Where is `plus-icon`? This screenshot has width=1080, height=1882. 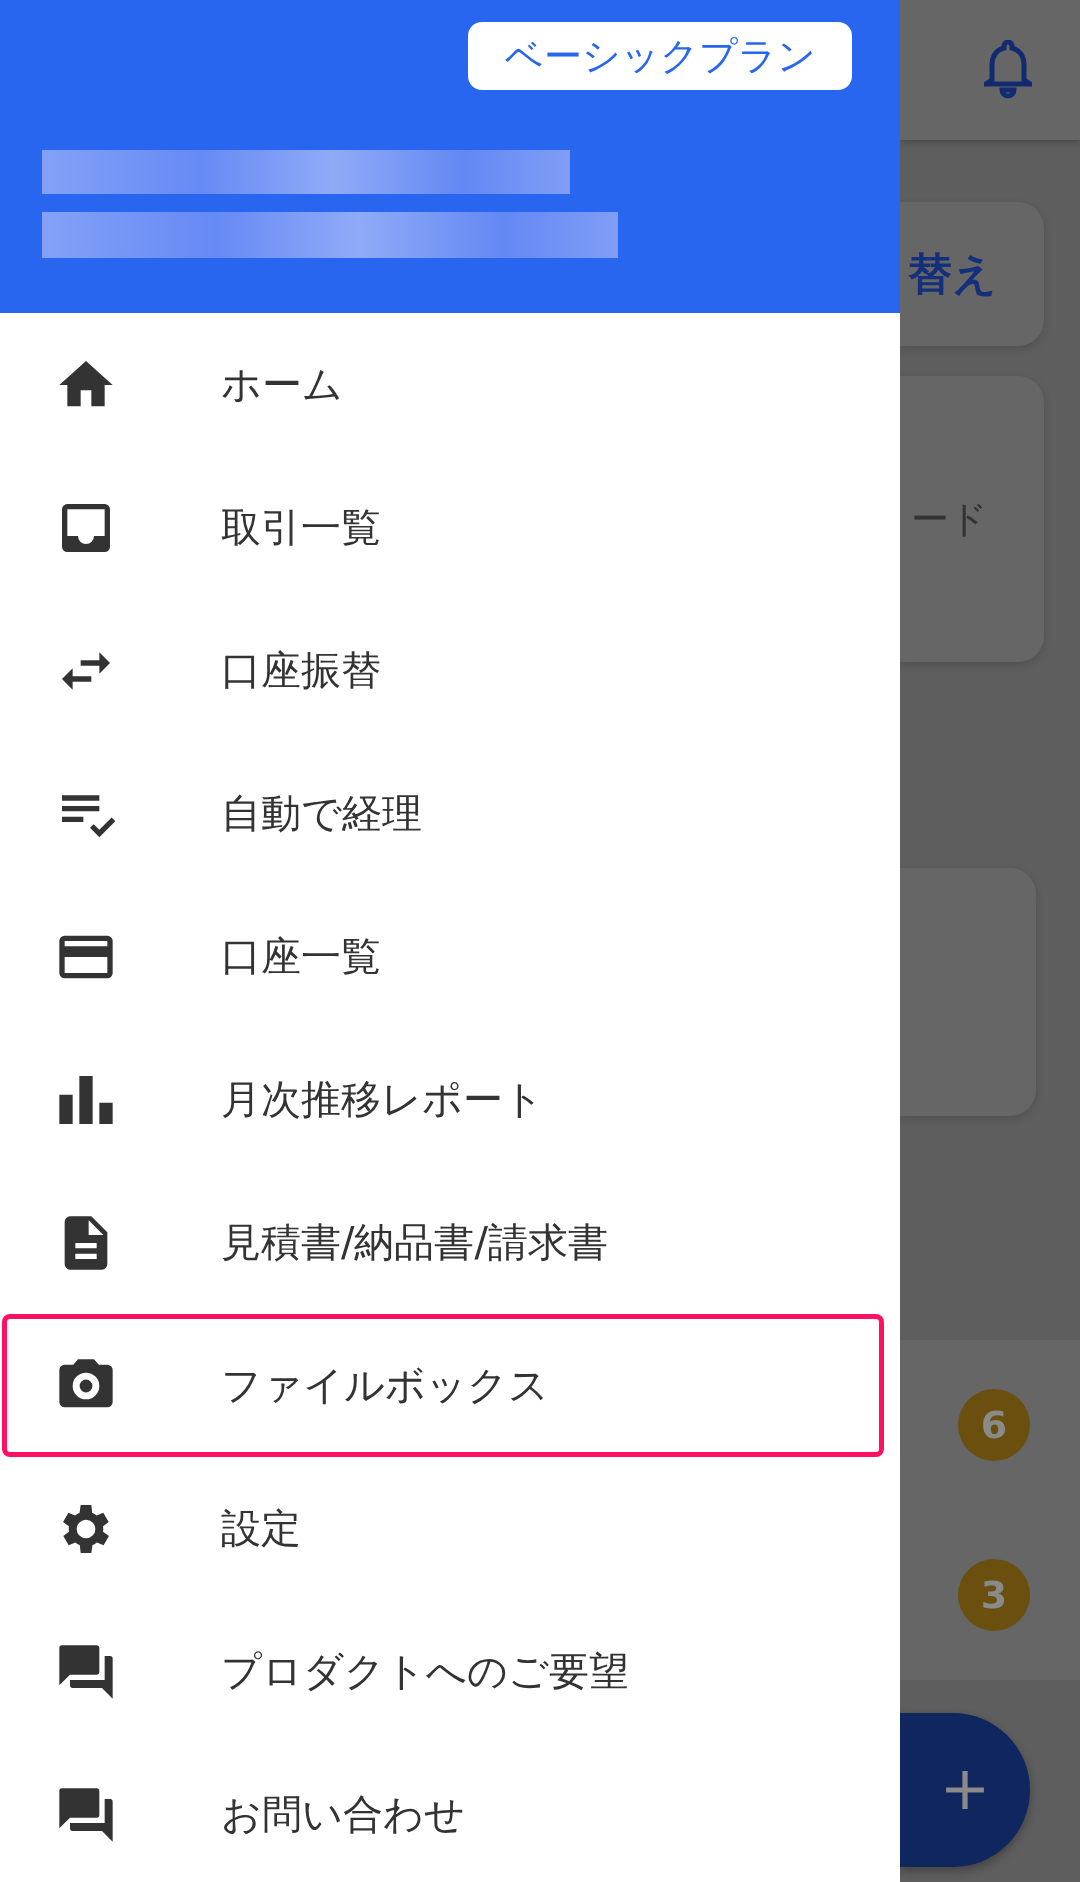
plus-icon is located at coordinates (965, 1790).